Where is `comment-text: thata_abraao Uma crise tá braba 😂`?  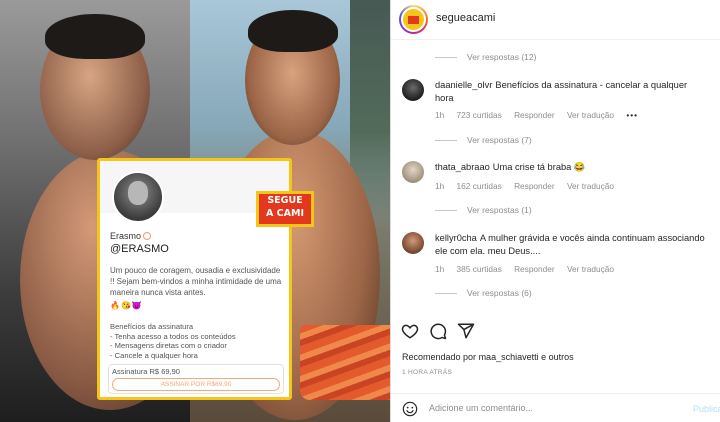 comment-text: thata_abraao Uma crise tá braba 😂 is located at coordinates (570, 167).